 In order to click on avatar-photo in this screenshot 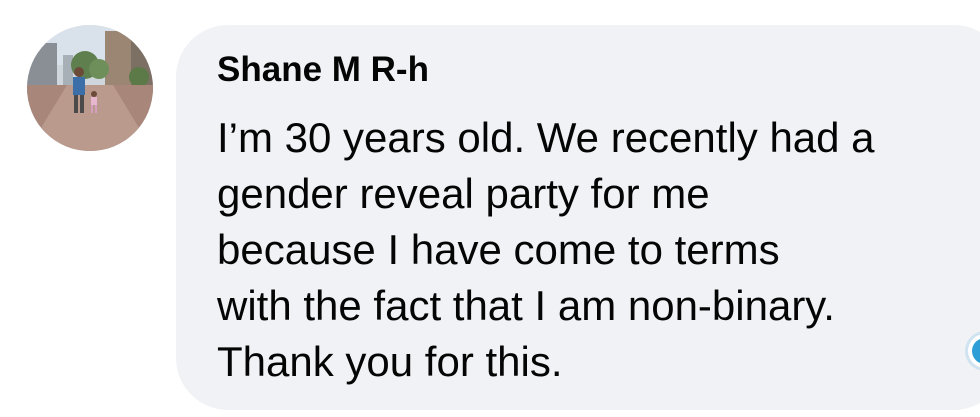, I will do `click(90, 88)`.